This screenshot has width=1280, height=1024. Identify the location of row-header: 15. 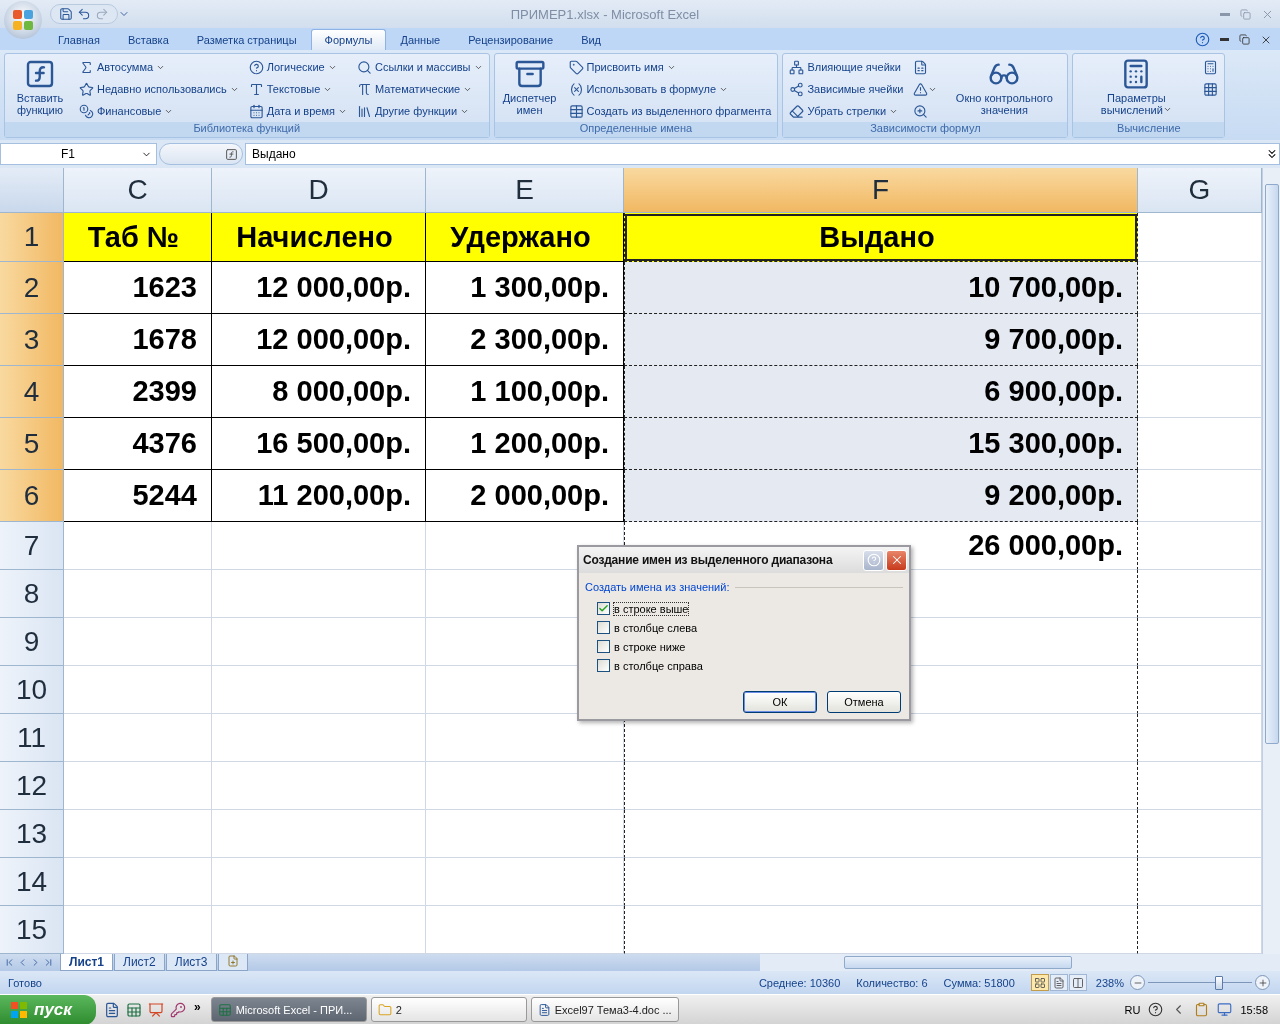
(32, 930).